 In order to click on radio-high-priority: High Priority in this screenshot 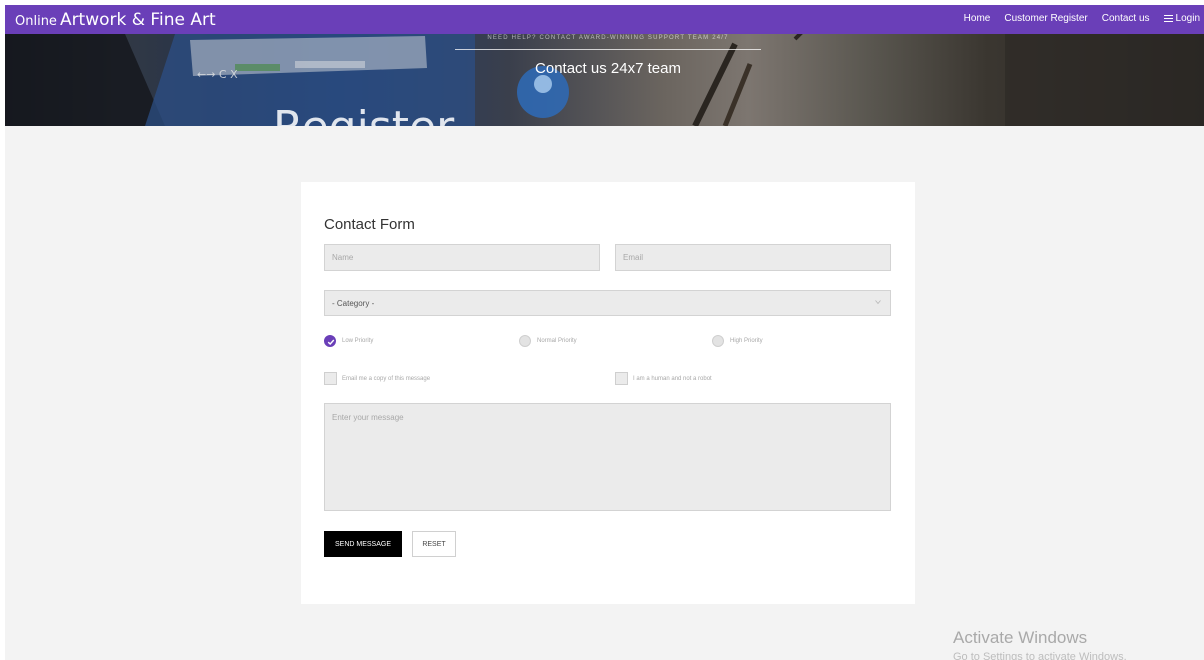, I will do `click(737, 341)`.